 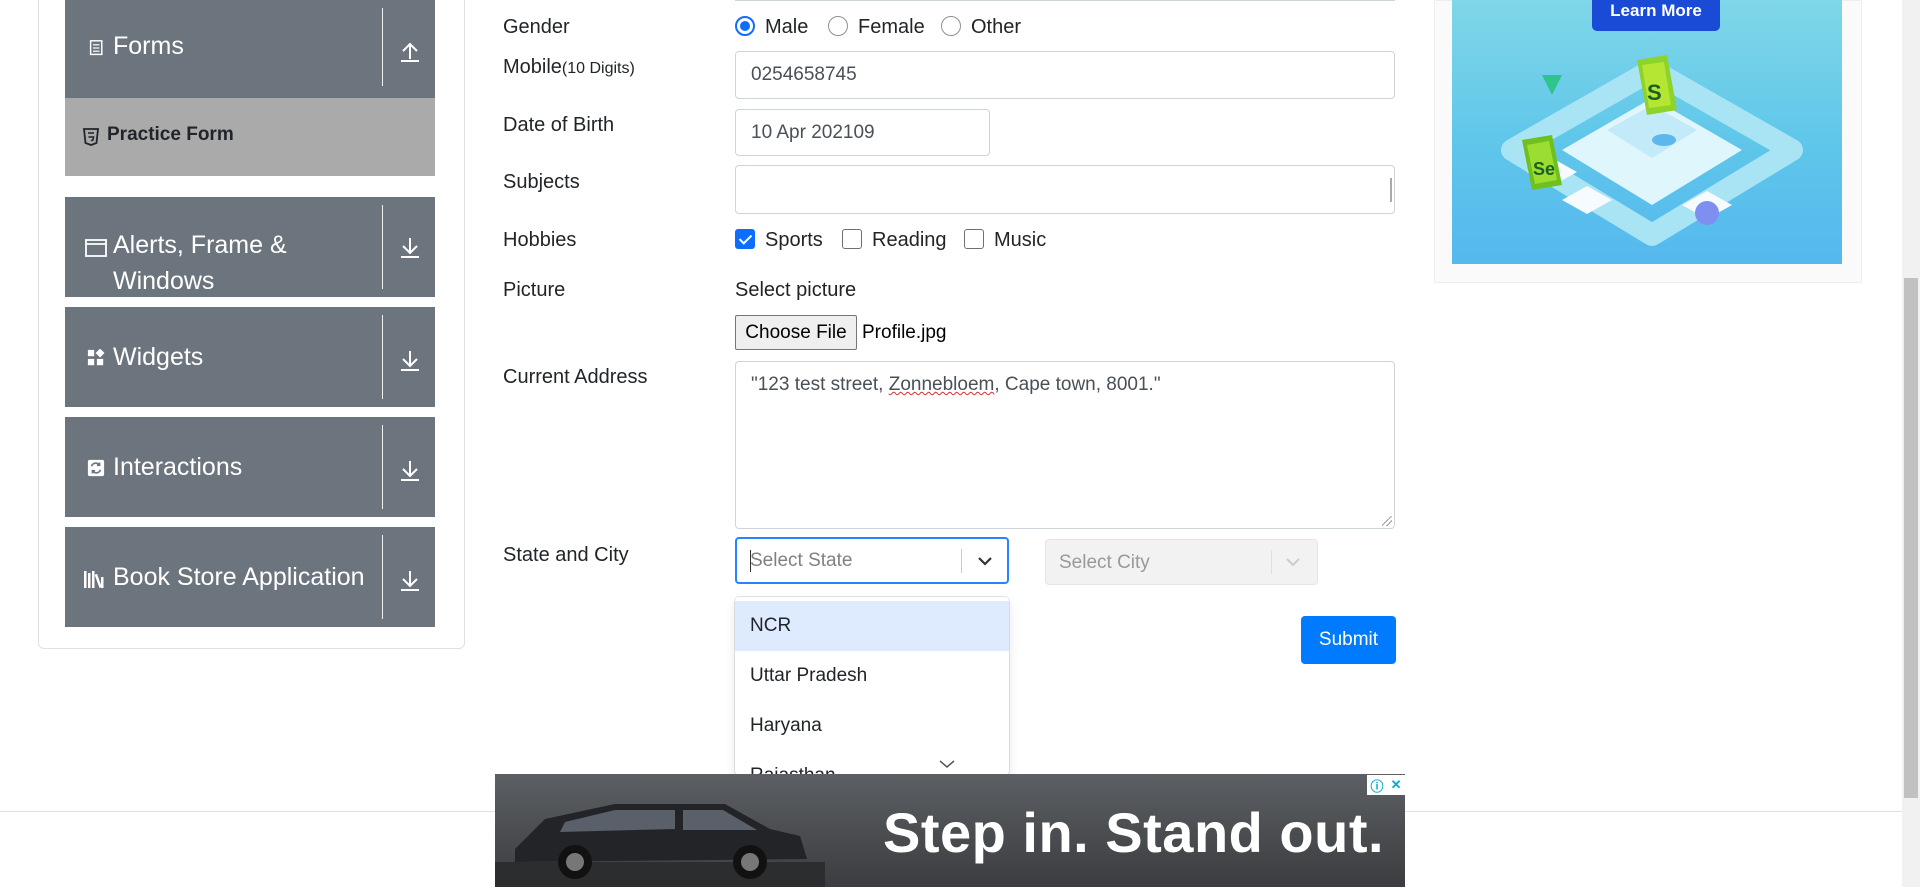 What do you see at coordinates (540, 240) in the screenshot?
I see `hobbies-label: Hobbies` at bounding box center [540, 240].